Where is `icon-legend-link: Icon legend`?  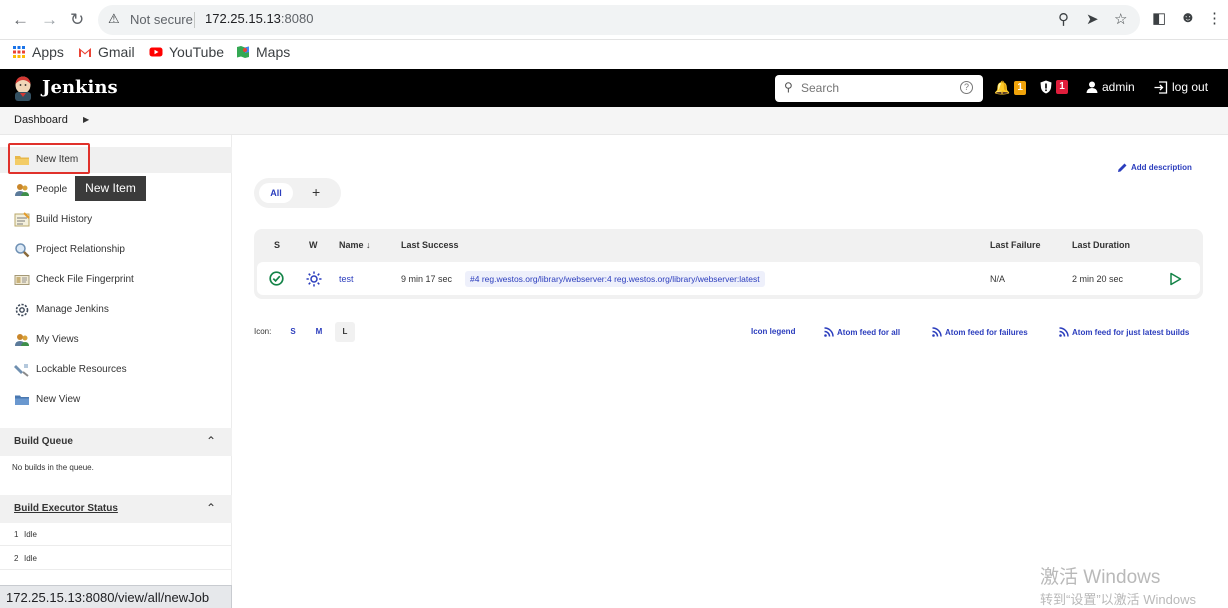 icon-legend-link: Icon legend is located at coordinates (773, 331).